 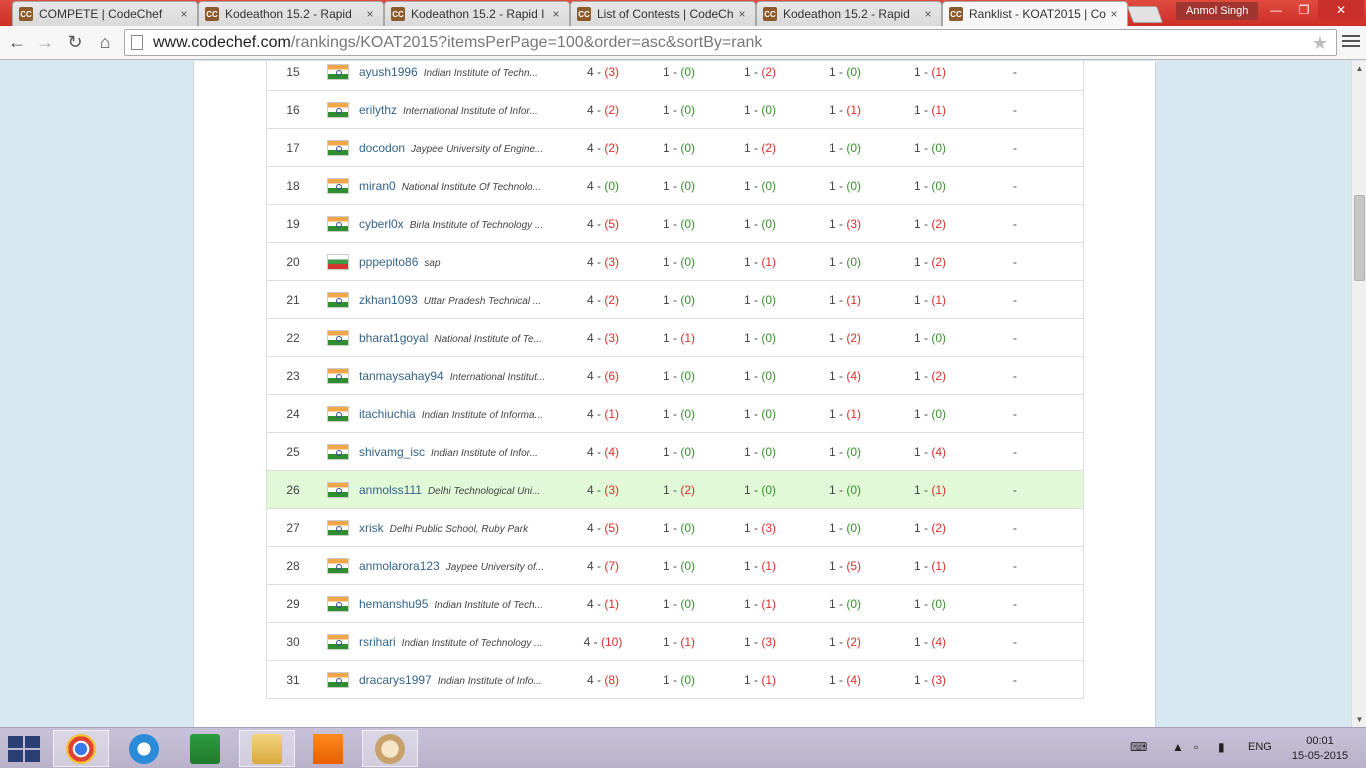 What do you see at coordinates (81, 748) in the screenshot?
I see `taskbar-app-chrome` at bounding box center [81, 748].